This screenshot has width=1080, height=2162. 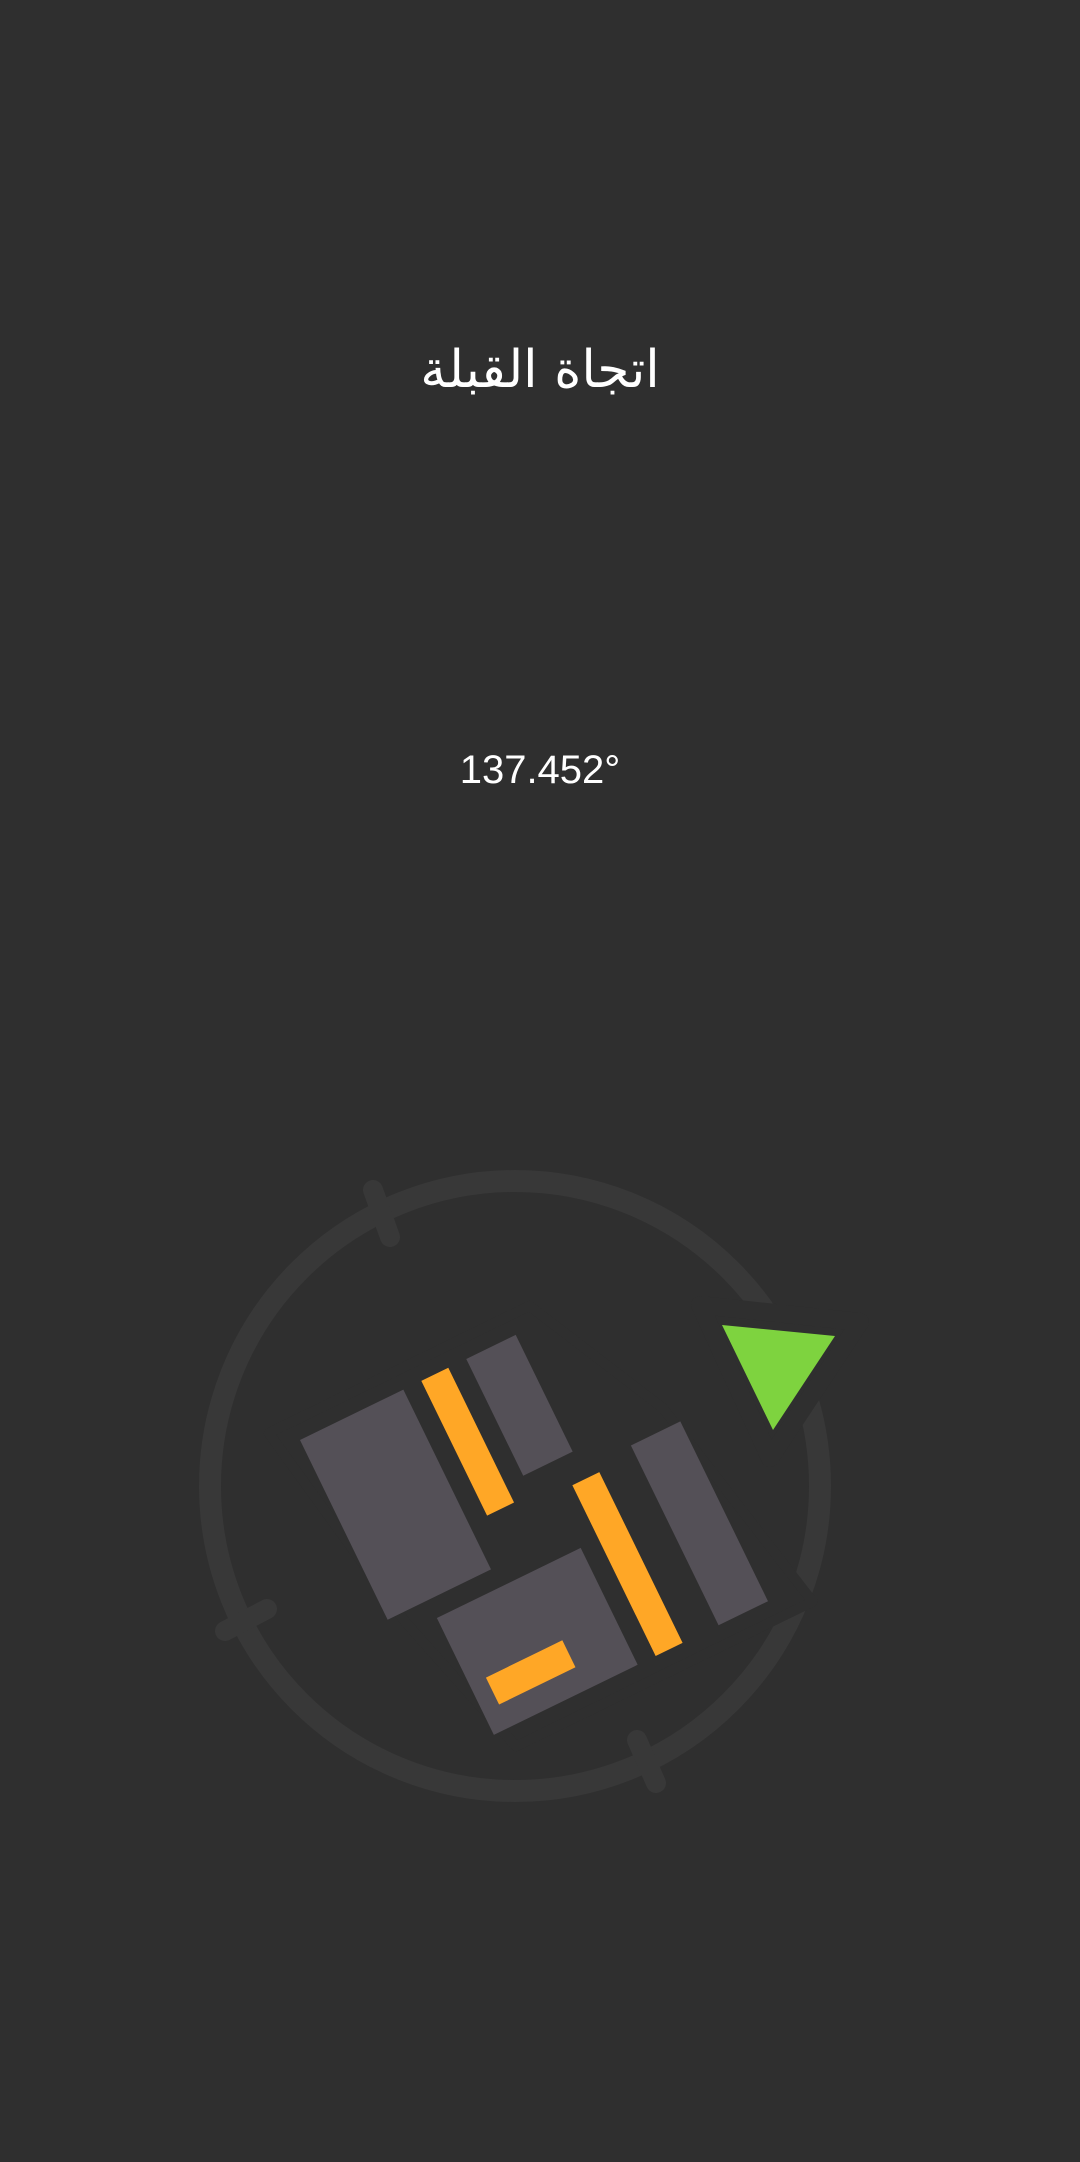 What do you see at coordinates (540, 370) in the screenshot?
I see `page-title: اتجاة القبلة` at bounding box center [540, 370].